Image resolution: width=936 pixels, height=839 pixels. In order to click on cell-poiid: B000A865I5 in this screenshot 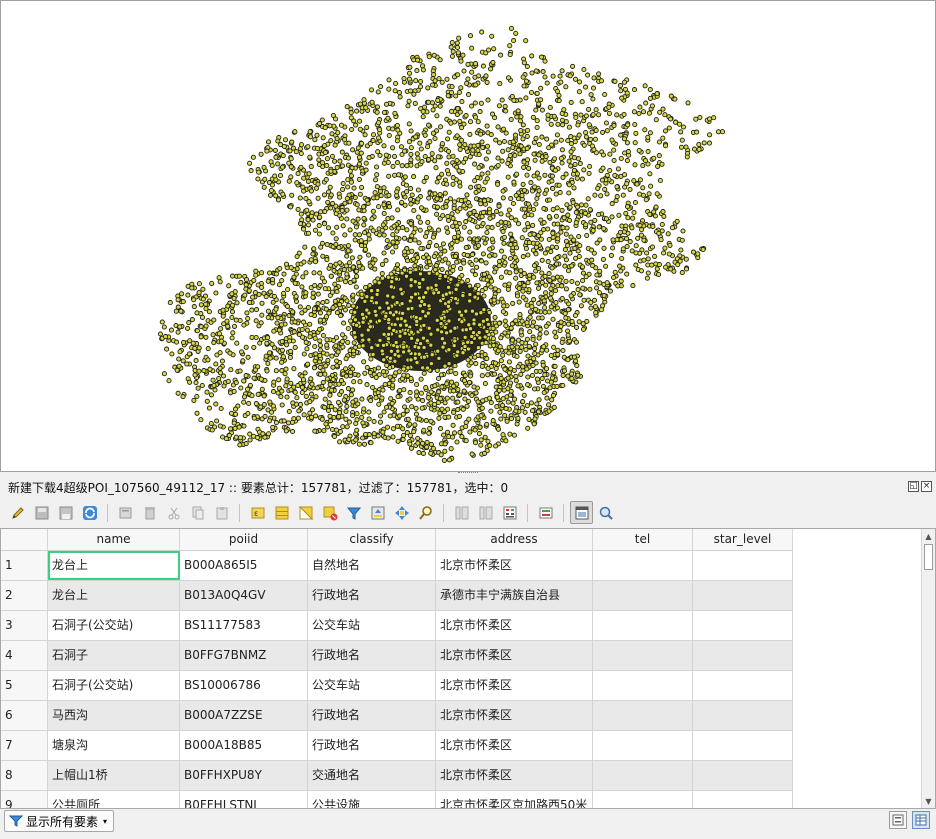, I will do `click(244, 565)`.